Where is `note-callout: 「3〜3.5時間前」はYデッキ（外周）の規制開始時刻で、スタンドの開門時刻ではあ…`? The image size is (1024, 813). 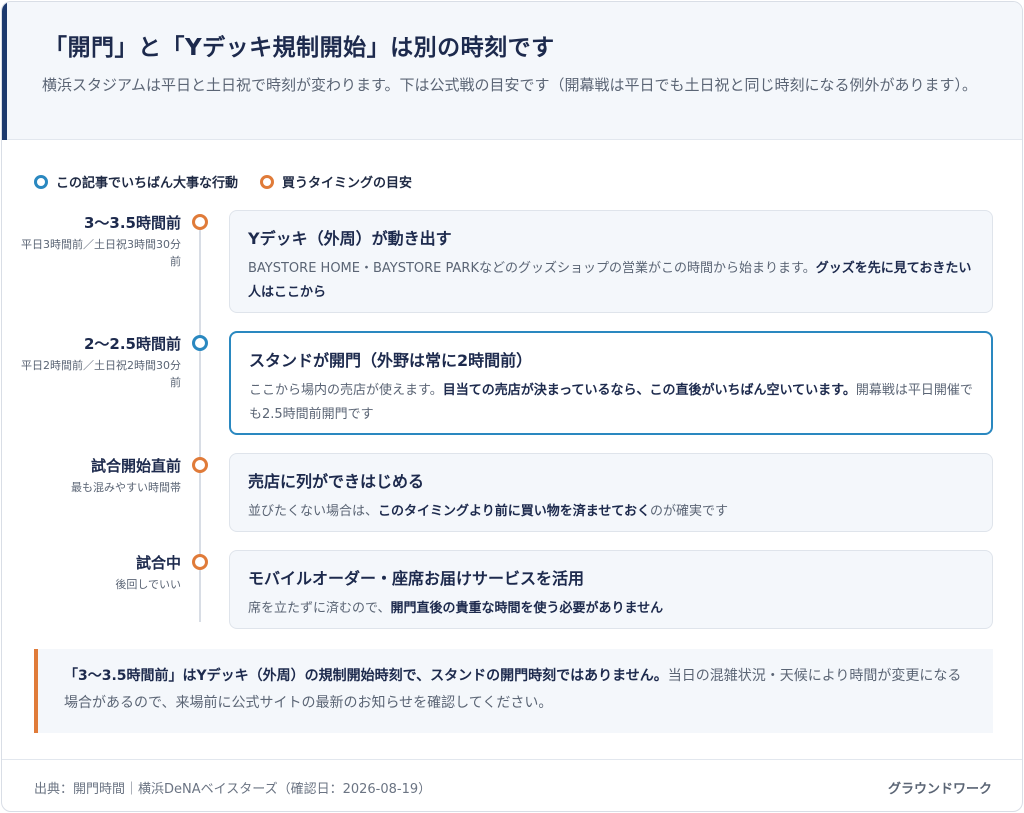 note-callout: 「3〜3.5時間前」はYデッキ（外周）の規制開始時刻で、スタンドの開門時刻ではあ… is located at coordinates (513, 691).